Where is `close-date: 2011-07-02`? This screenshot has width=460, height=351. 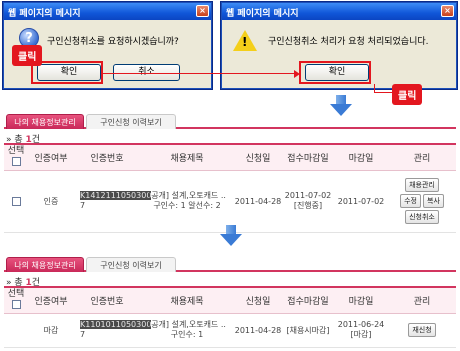
close-date: 2011-07-02 is located at coordinates (361, 201).